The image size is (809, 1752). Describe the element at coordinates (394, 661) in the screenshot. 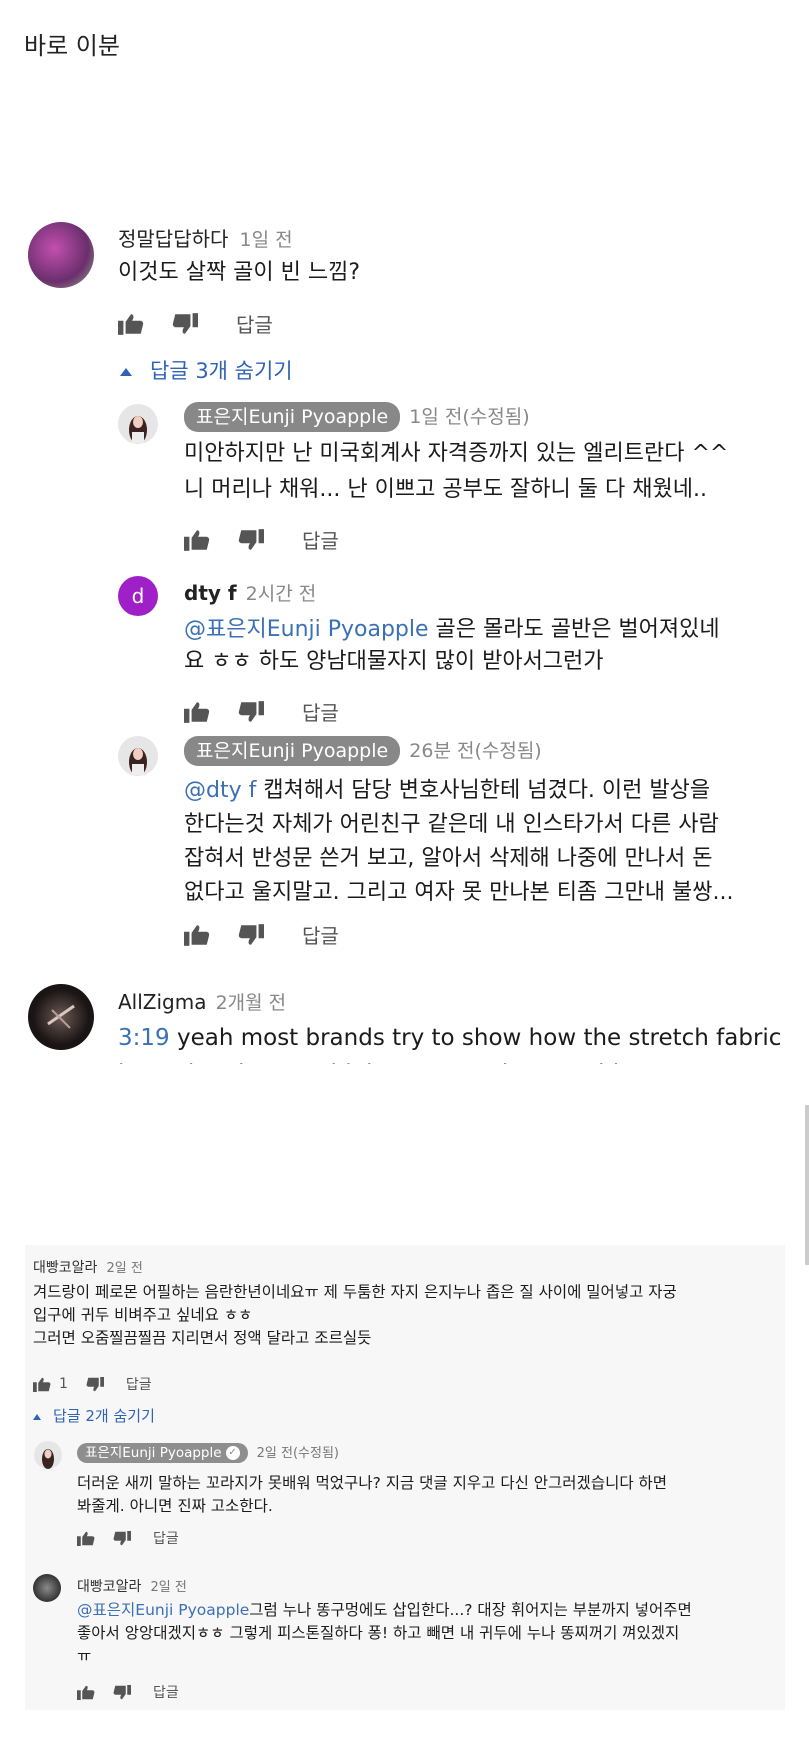

I see `comment-text-line: 요 ㅎㅎ 하도 양남대물자지 많이 받아서그런가` at that location.